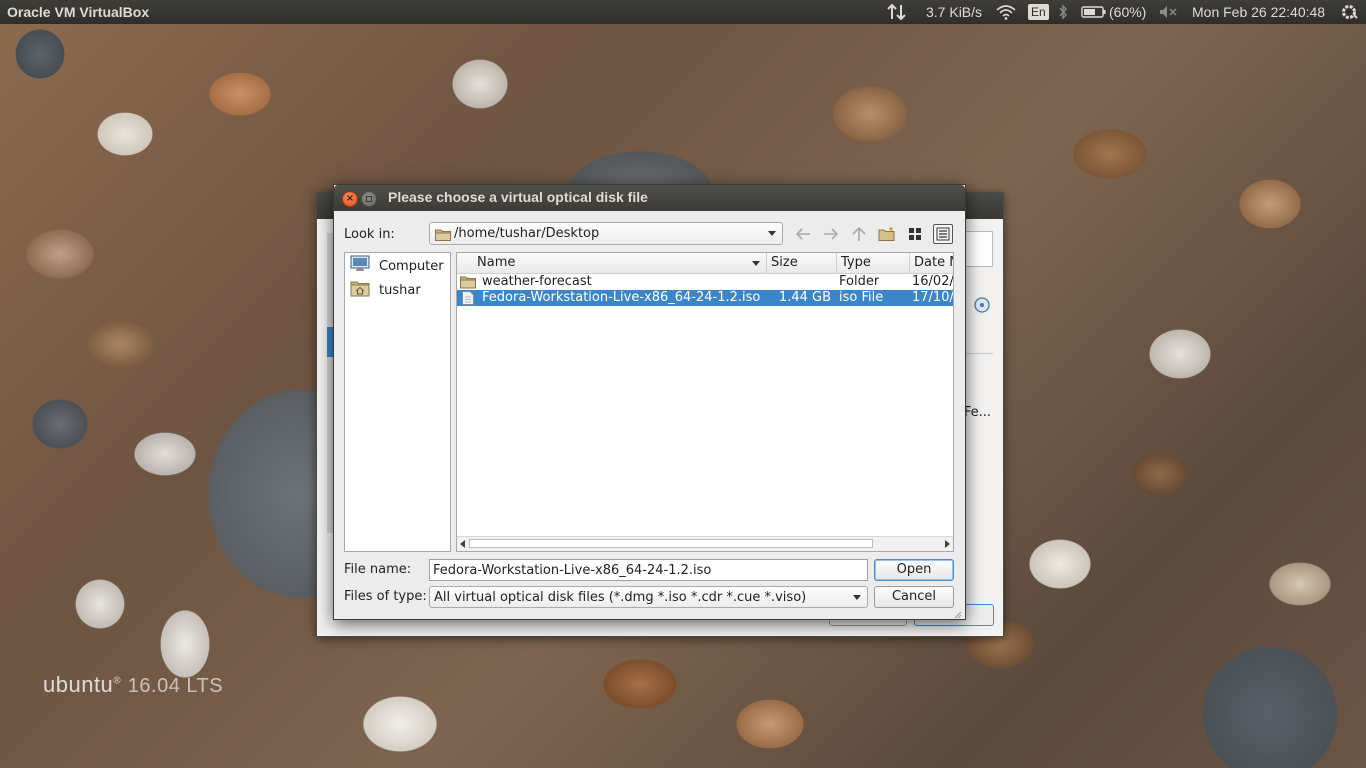  I want to click on column-label-type: Type, so click(856, 262).